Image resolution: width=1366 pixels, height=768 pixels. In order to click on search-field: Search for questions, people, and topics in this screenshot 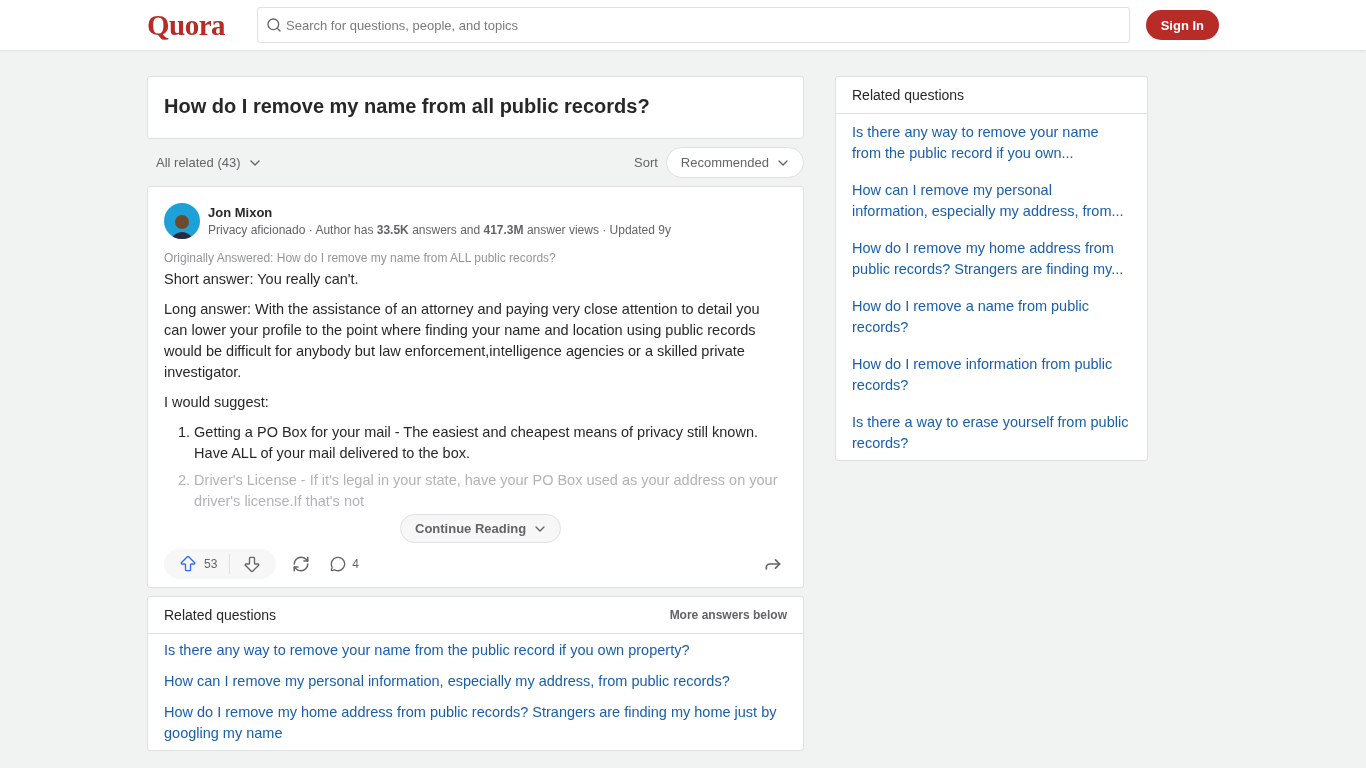, I will do `click(693, 25)`.